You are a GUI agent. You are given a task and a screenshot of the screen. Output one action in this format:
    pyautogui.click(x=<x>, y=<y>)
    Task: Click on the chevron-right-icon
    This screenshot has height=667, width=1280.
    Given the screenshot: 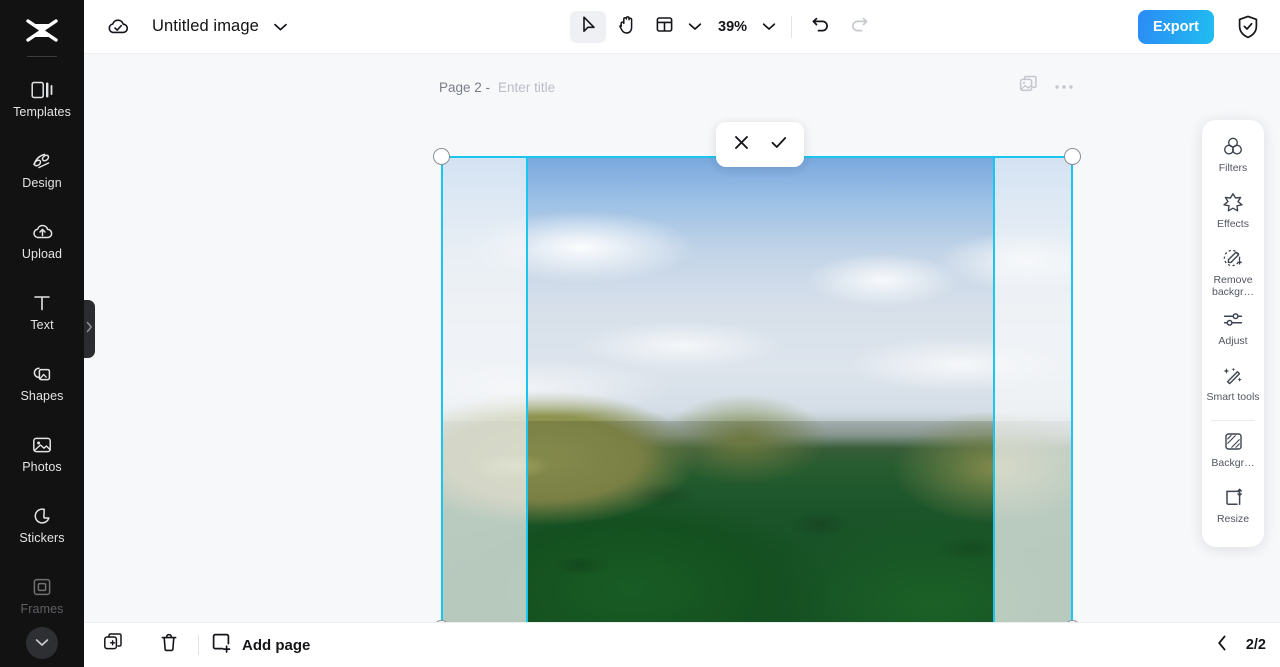 What is the action you would take?
    pyautogui.click(x=89, y=329)
    